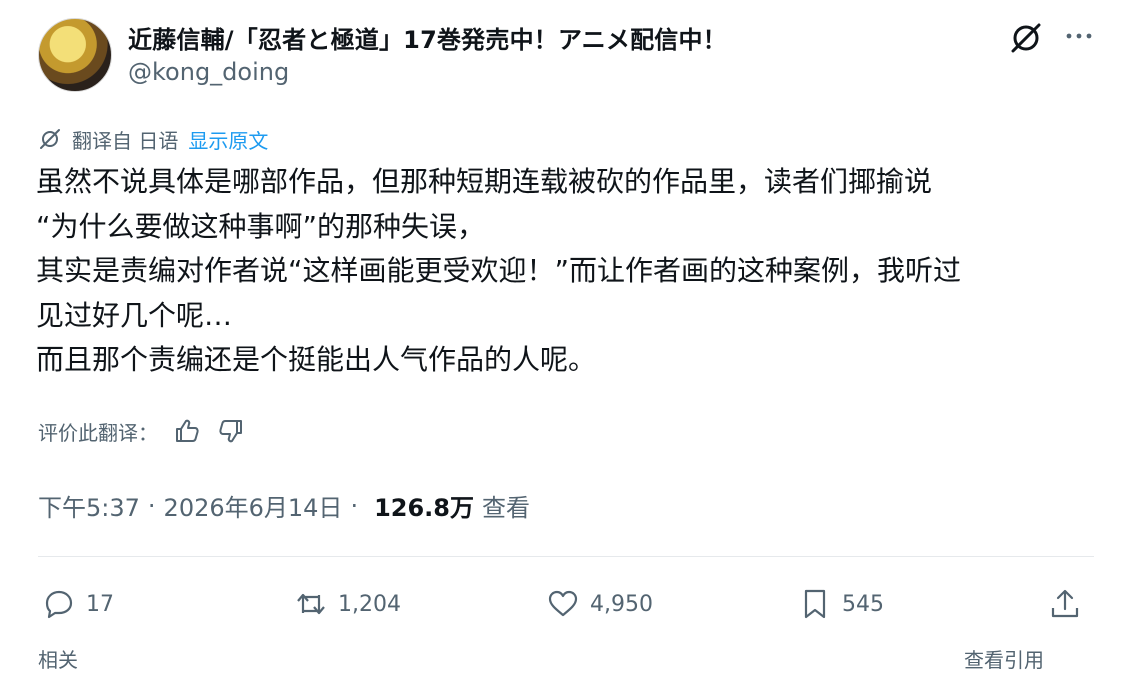  Describe the element at coordinates (499, 270) in the screenshot. I see `post-text-line: 其实是责编对作者说“这样画能更受欢迎！”而让作者画的这种案例，我听过` at that location.